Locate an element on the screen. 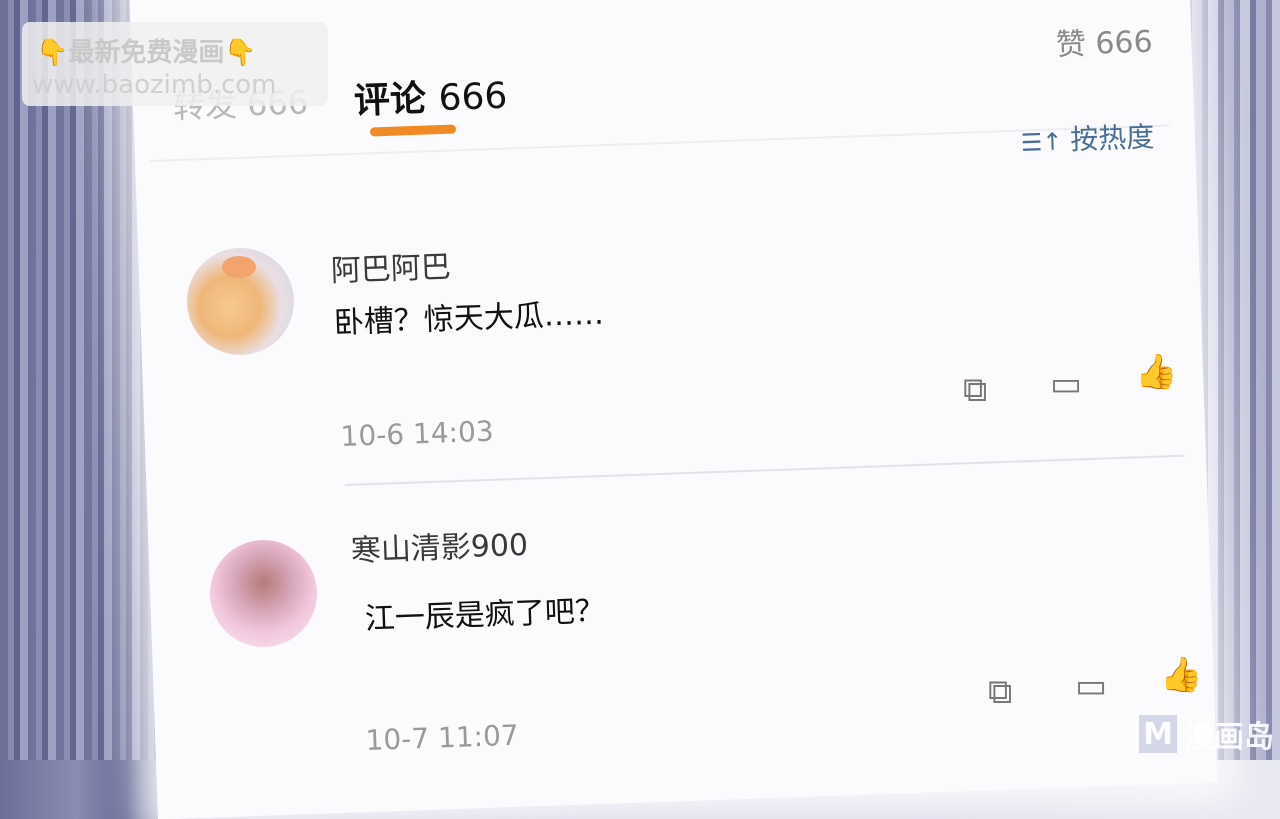  watermark: 👇最新免费漫画👇 www.baozimb.com is located at coordinates (175, 64).